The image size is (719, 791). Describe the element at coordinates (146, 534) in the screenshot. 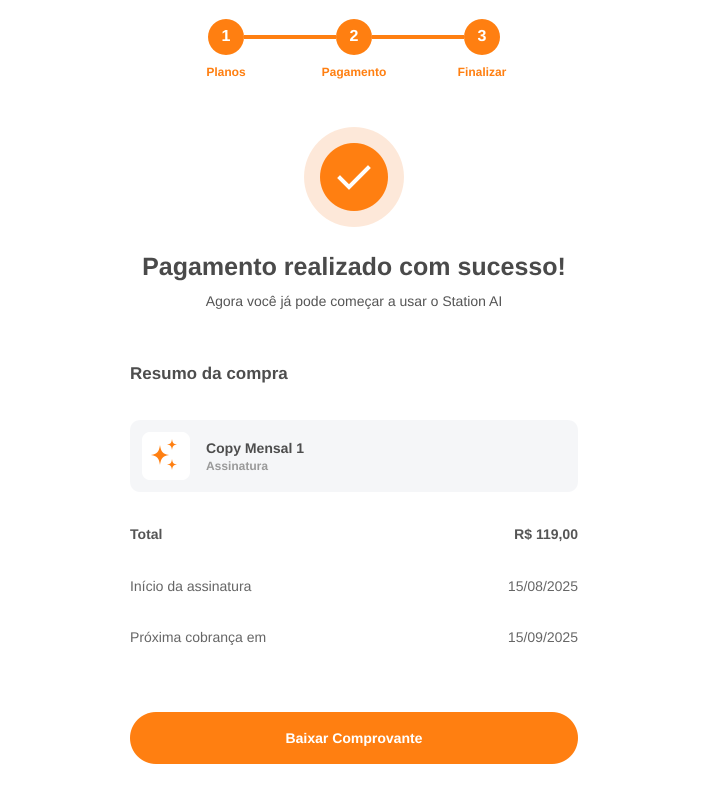

I see `summary-label: Total` at that location.